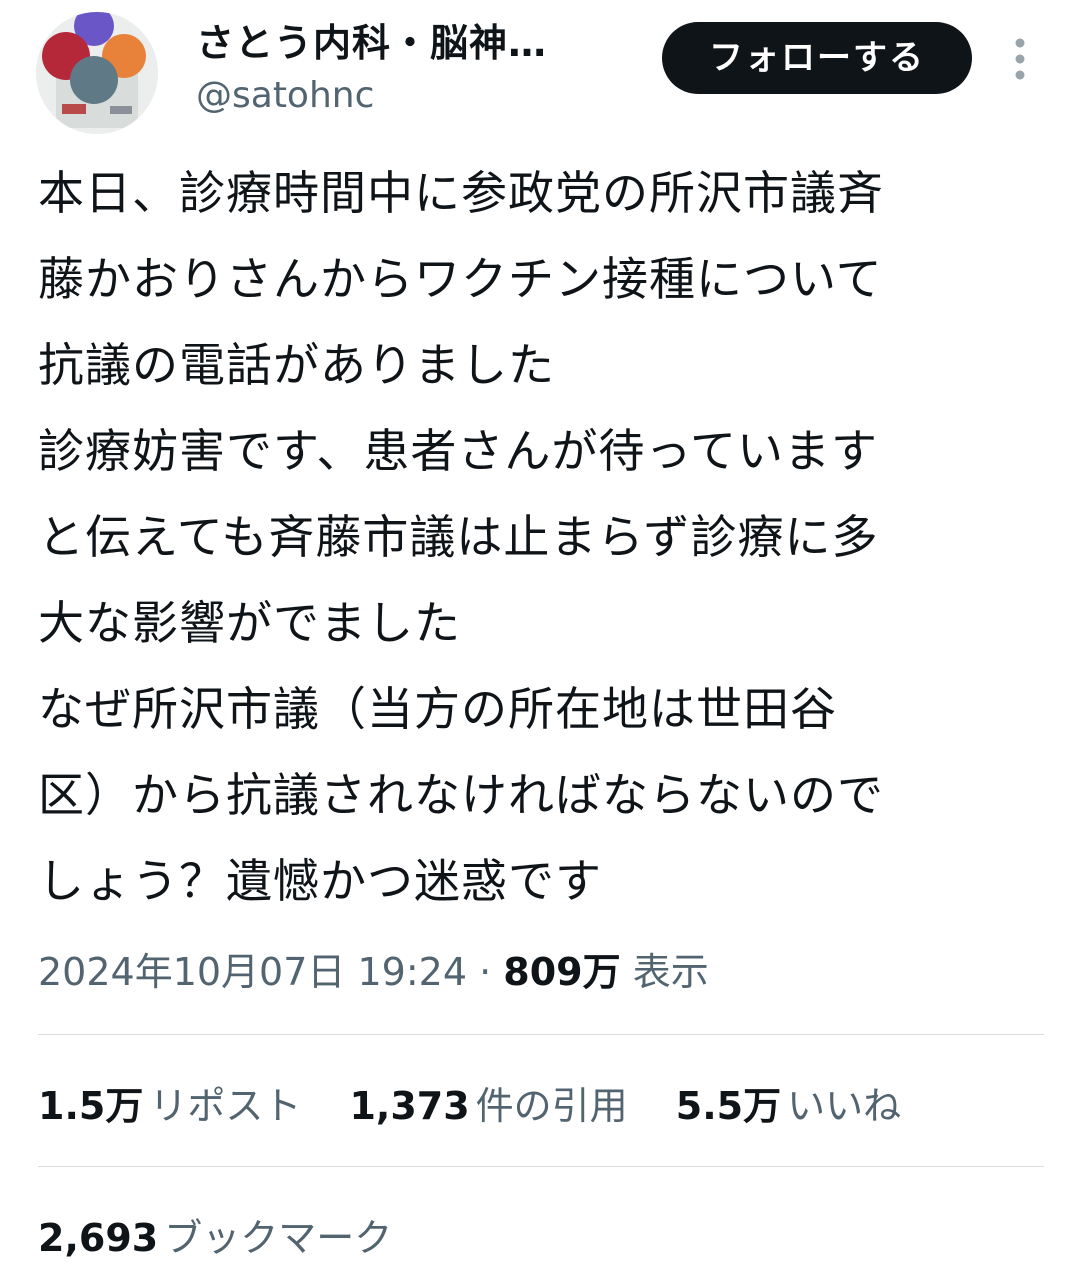 Image resolution: width=1080 pixels, height=1288 pixels. Describe the element at coordinates (91, 1106) in the screenshot. I see `reposts-count: 1.5万` at that location.